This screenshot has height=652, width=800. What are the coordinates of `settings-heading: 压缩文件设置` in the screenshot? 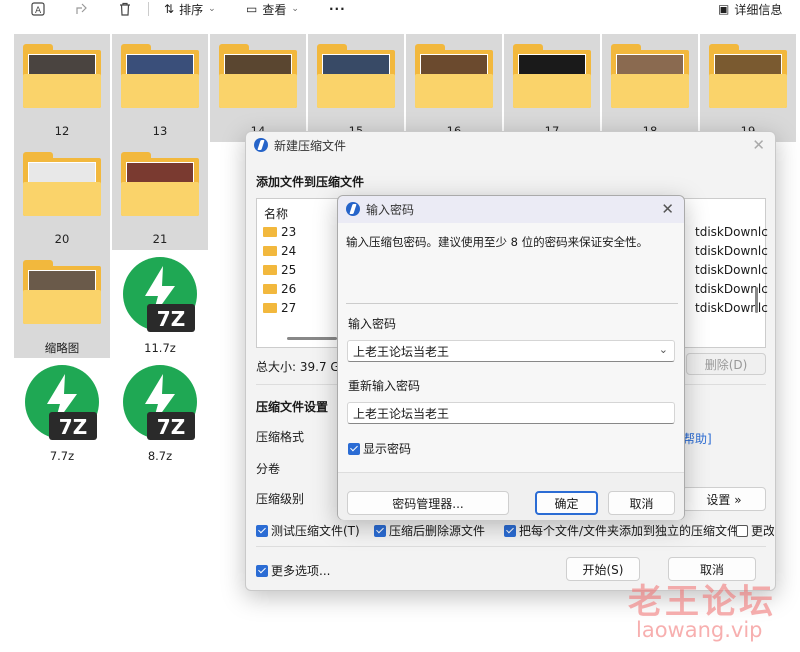 It's located at (292, 407).